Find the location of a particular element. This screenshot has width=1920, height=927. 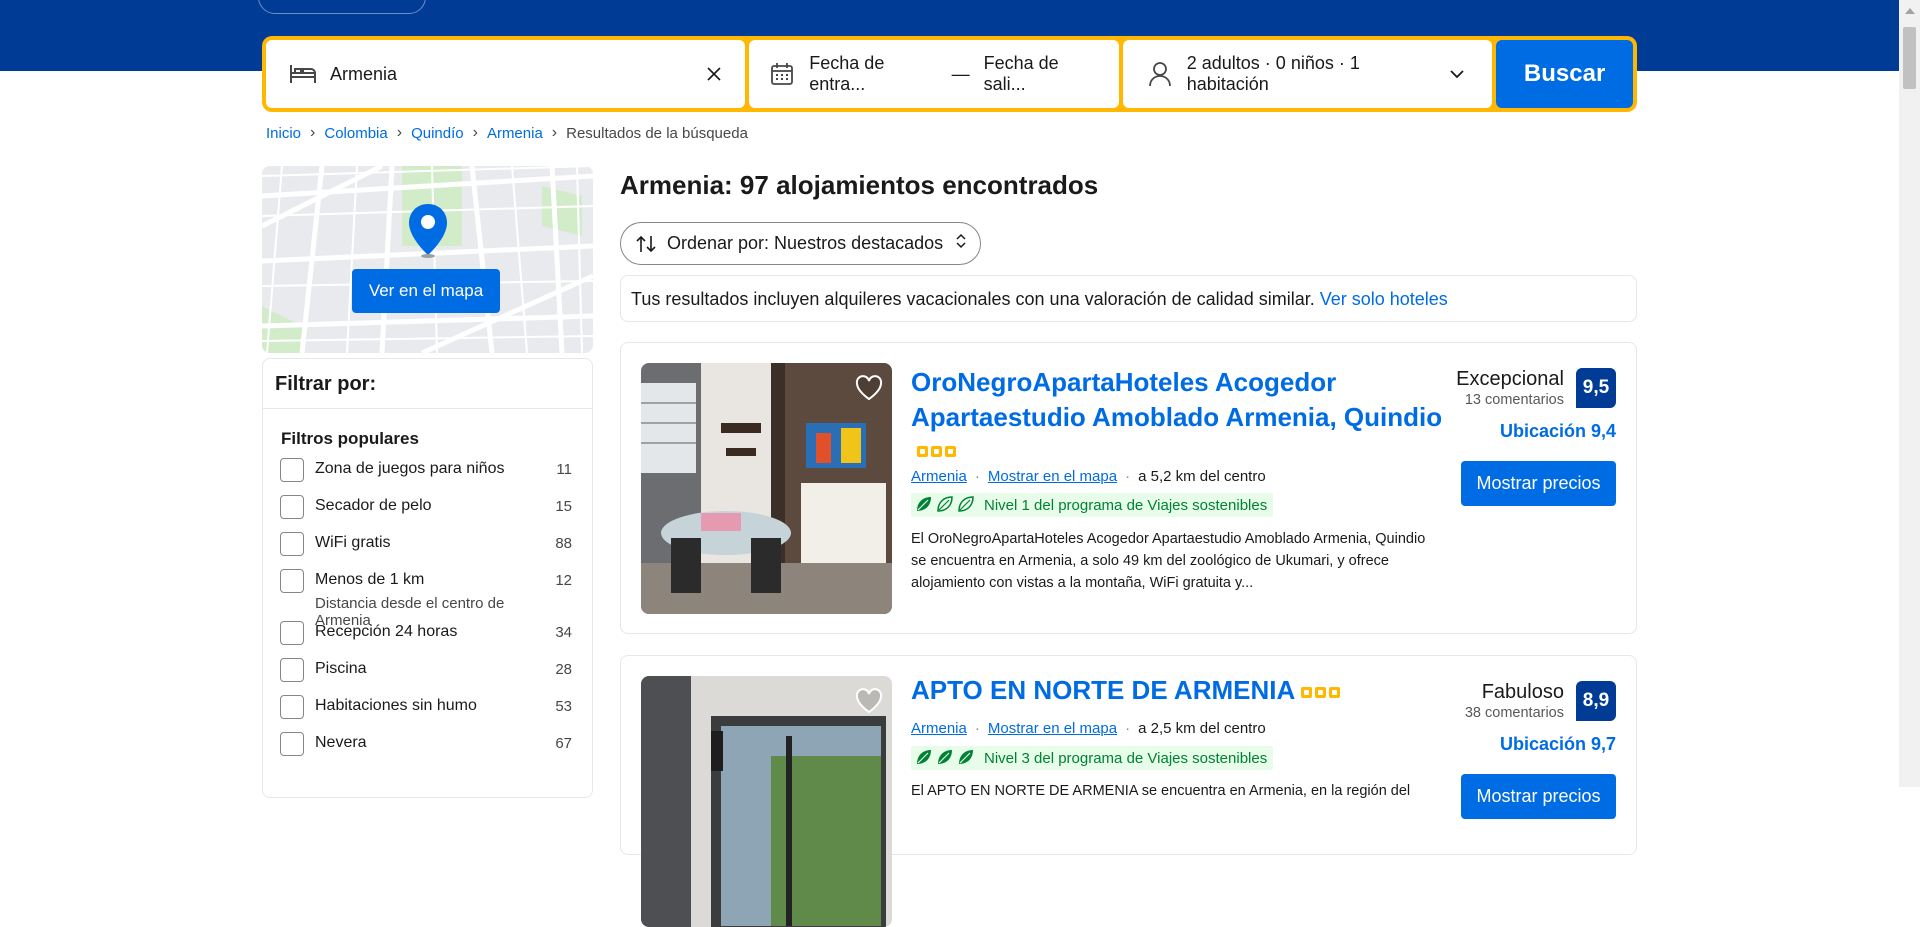

score-badge: 8,9 is located at coordinates (1596, 701).